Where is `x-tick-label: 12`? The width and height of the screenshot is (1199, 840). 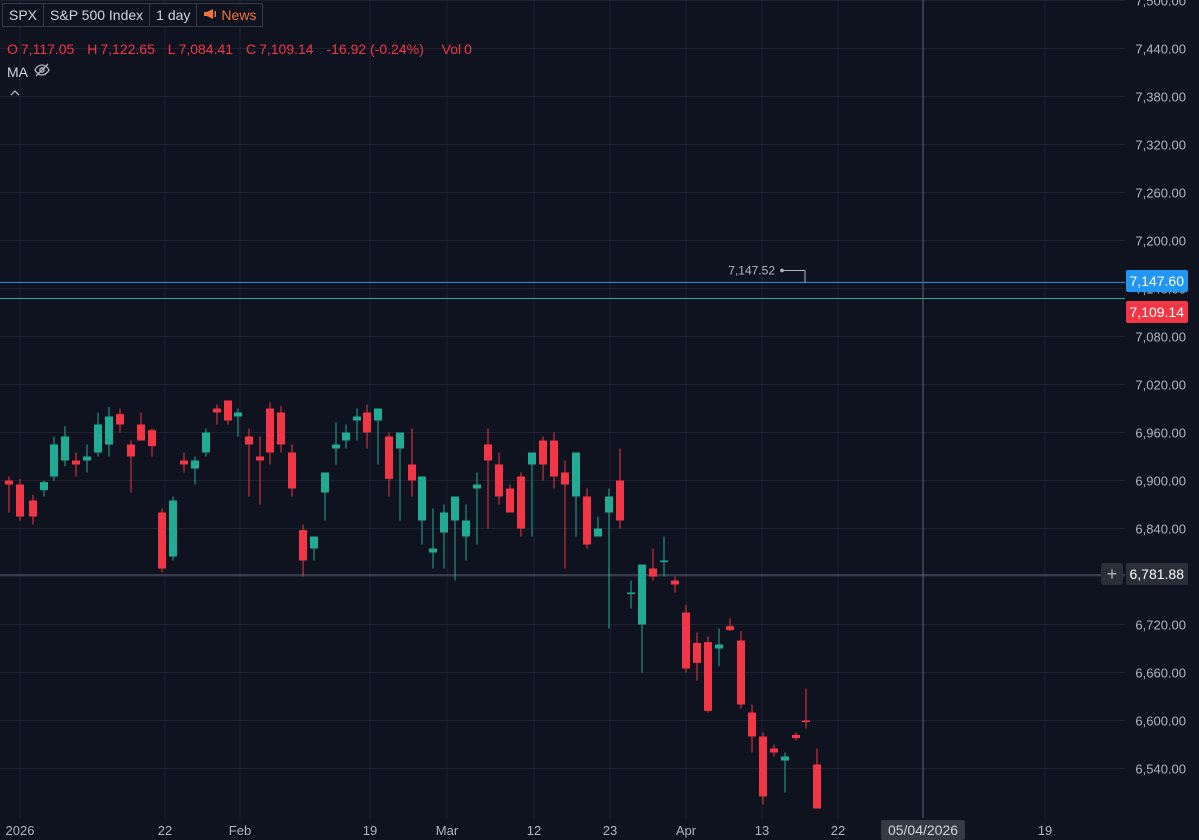
x-tick-label: 12 is located at coordinates (534, 830).